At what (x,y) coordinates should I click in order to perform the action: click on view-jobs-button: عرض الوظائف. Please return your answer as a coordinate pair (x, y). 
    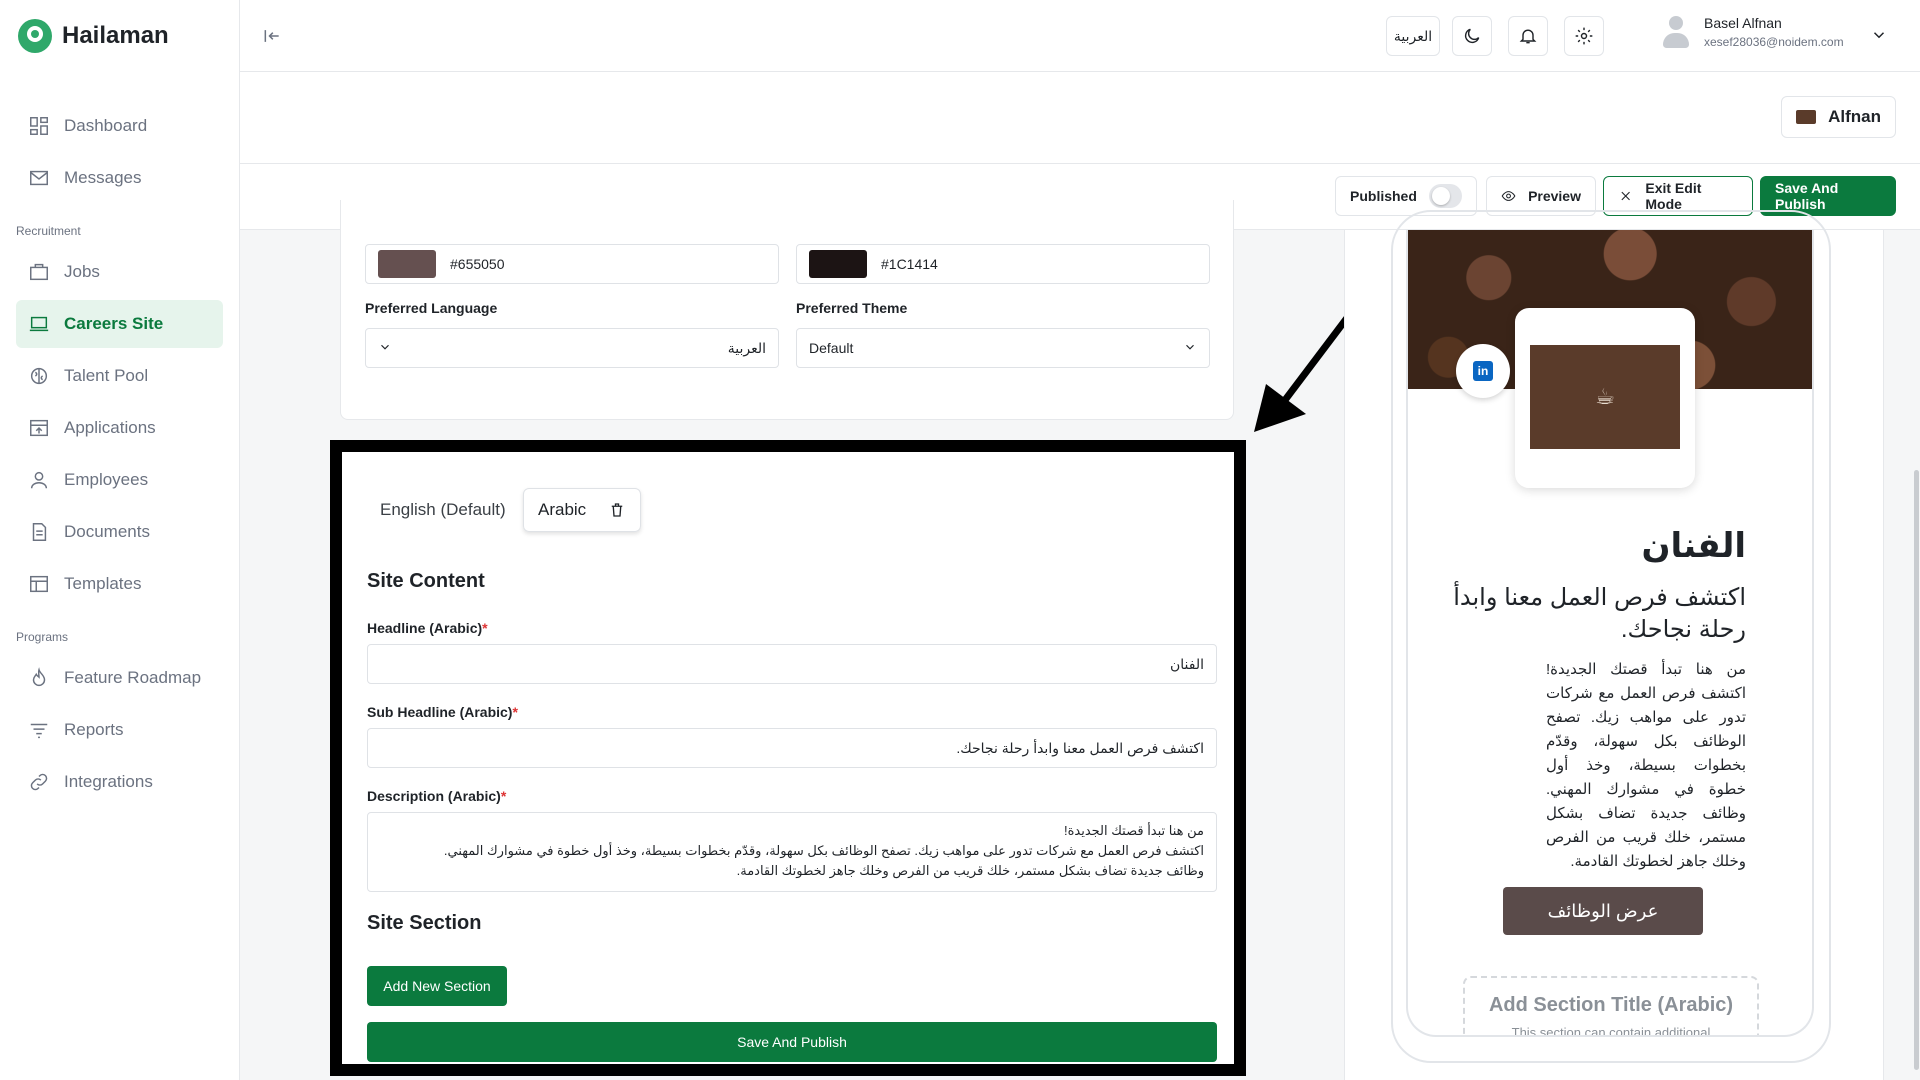
    Looking at the image, I should click on (1603, 911).